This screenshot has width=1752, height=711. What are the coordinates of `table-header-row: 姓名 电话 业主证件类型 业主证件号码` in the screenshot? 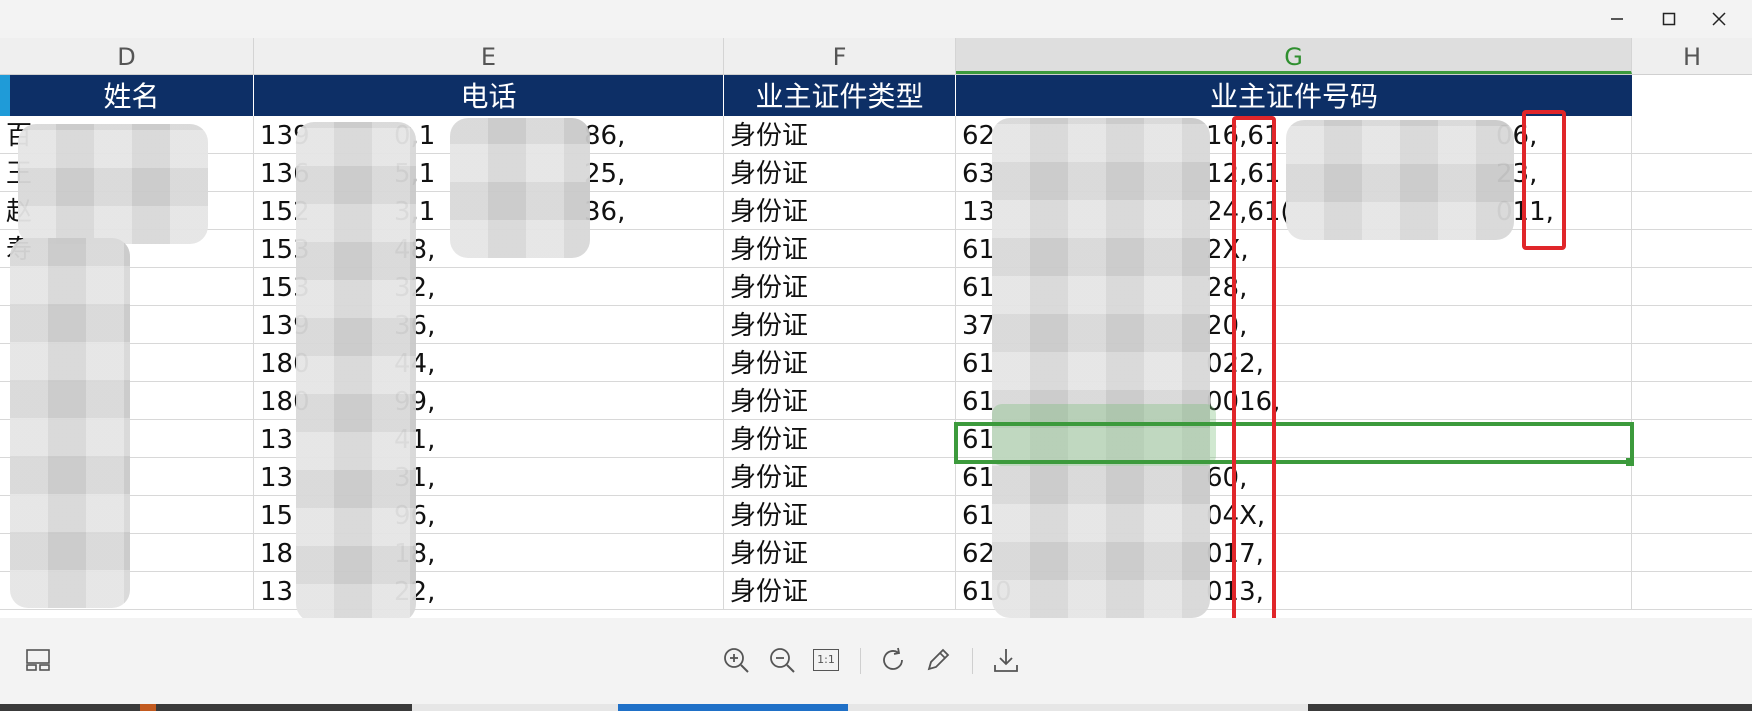 It's located at (816, 95).